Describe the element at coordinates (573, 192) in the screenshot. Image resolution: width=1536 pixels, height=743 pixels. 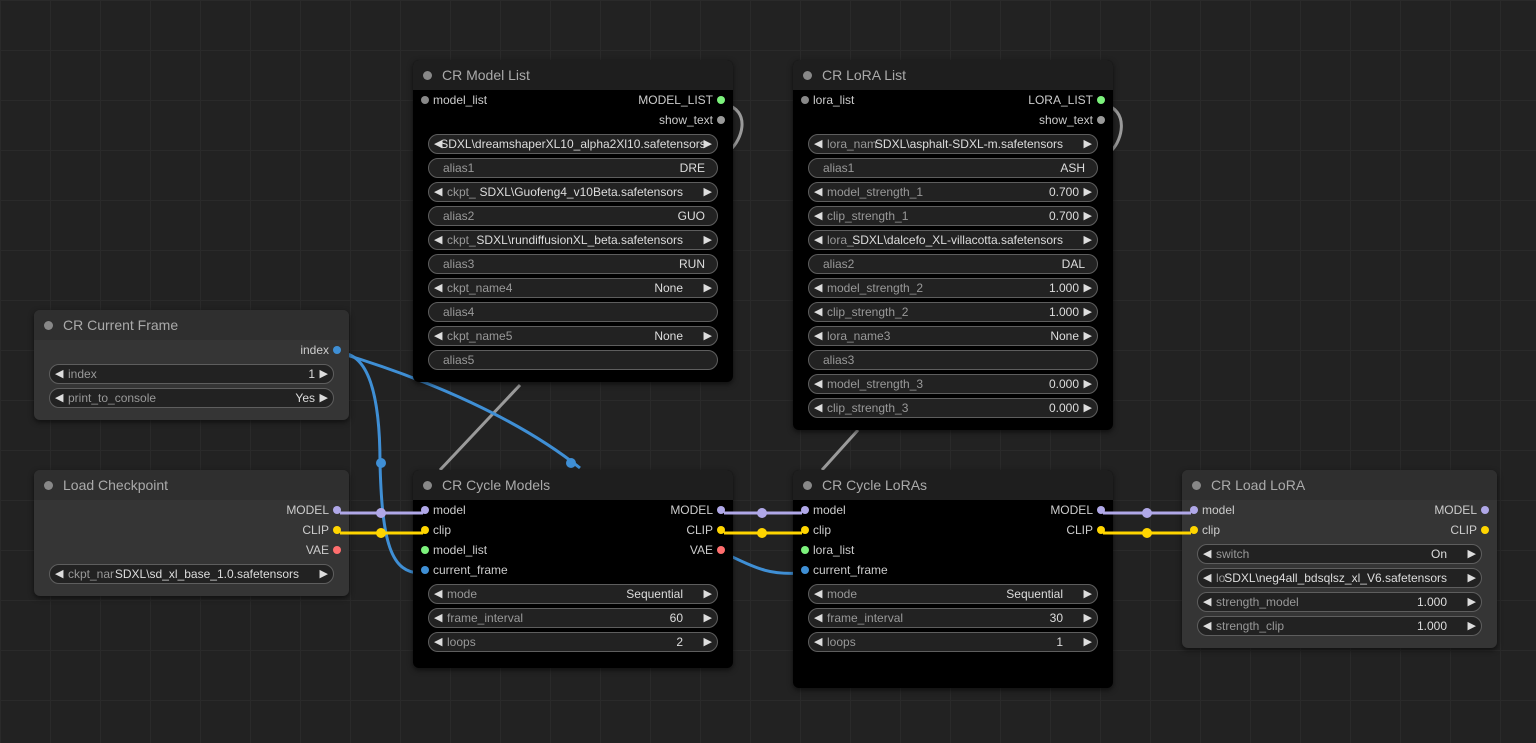
I see `widget-ckpt-name2: ◀ ckpt_ SDXL\Guofeng4_v10Beta.safetensors ▶` at that location.